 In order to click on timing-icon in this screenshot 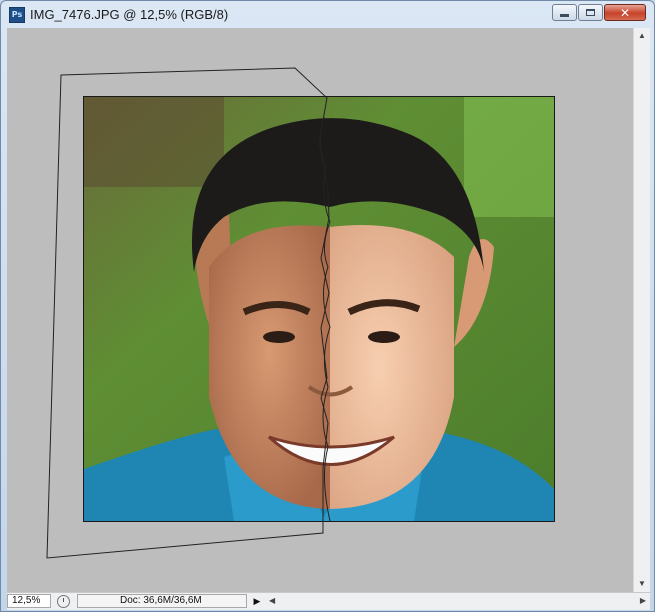, I will do `click(63, 601)`.